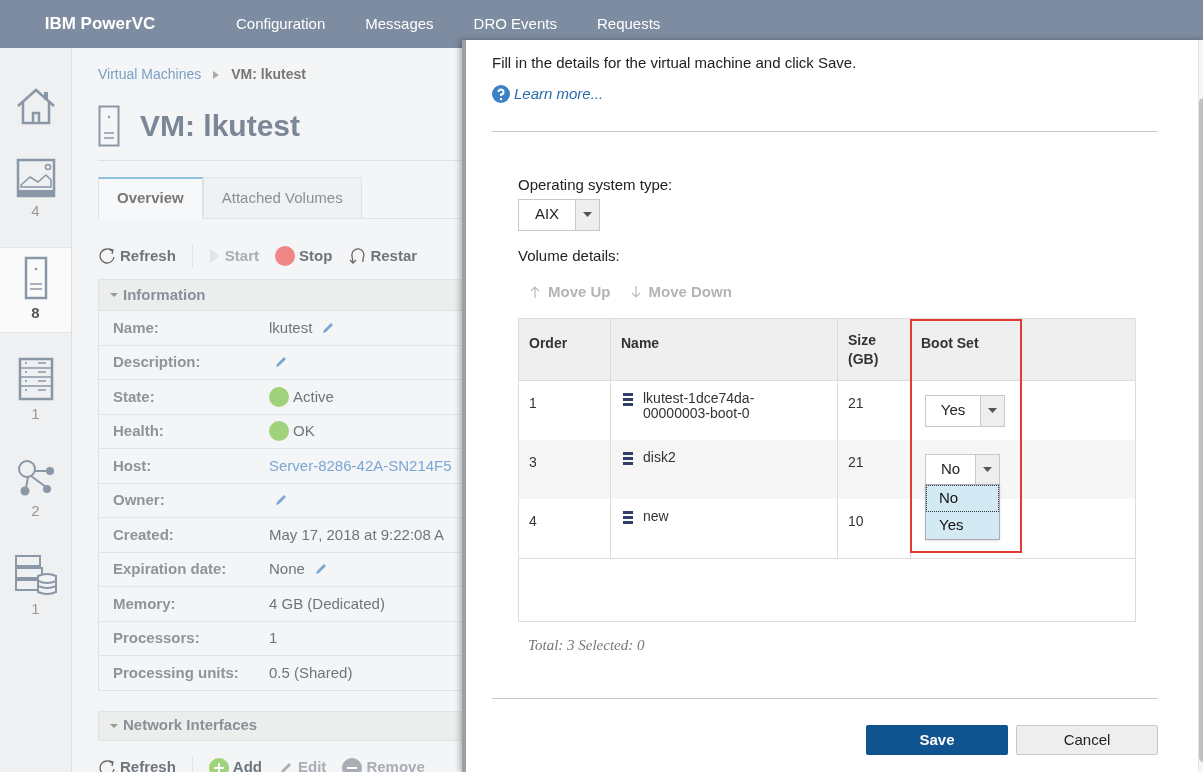  Describe the element at coordinates (383, 256) in the screenshot. I see `restart-button: Restar` at that location.